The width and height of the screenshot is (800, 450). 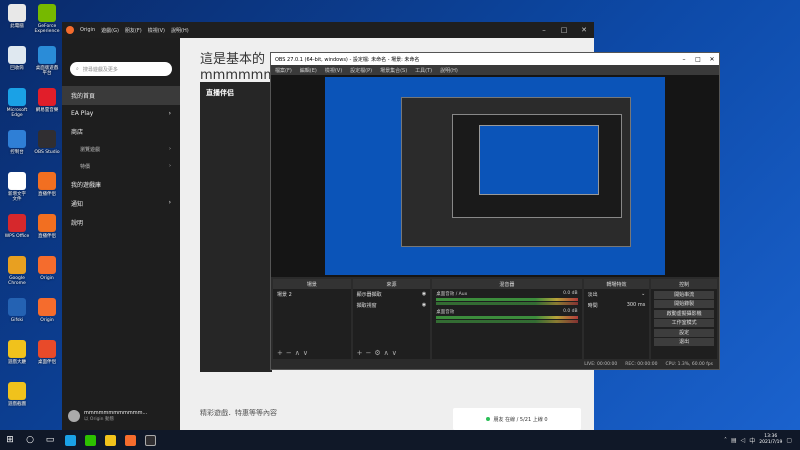 What do you see at coordinates (70, 440) in the screenshot?
I see `edge-icon` at bounding box center [70, 440].